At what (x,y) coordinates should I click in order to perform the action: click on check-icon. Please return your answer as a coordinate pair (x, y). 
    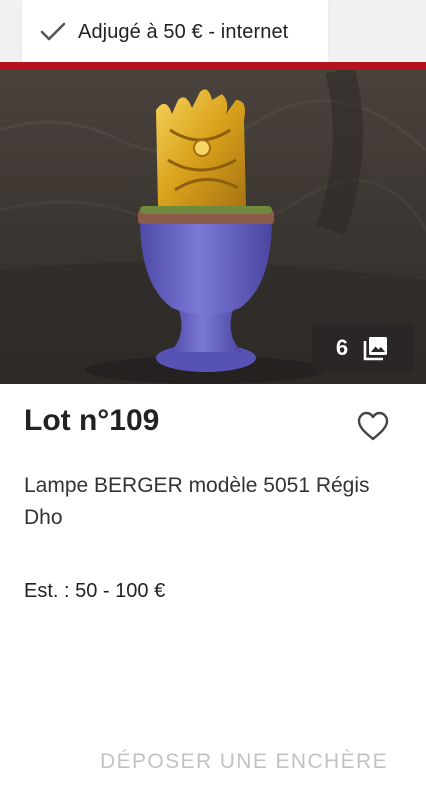
    Looking at the image, I should click on (53, 31).